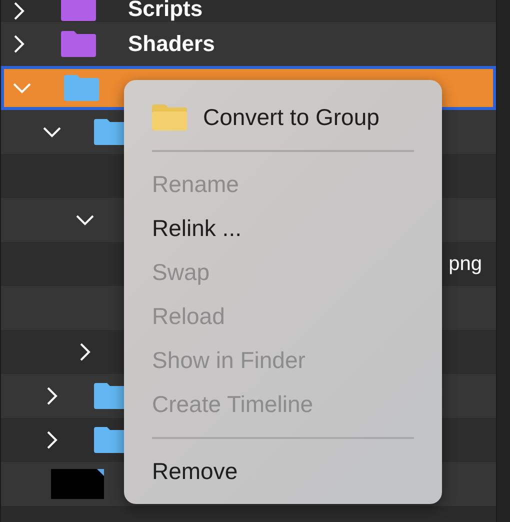  Describe the element at coordinates (165, 10) in the screenshot. I see `folder-name: Scripts` at that location.